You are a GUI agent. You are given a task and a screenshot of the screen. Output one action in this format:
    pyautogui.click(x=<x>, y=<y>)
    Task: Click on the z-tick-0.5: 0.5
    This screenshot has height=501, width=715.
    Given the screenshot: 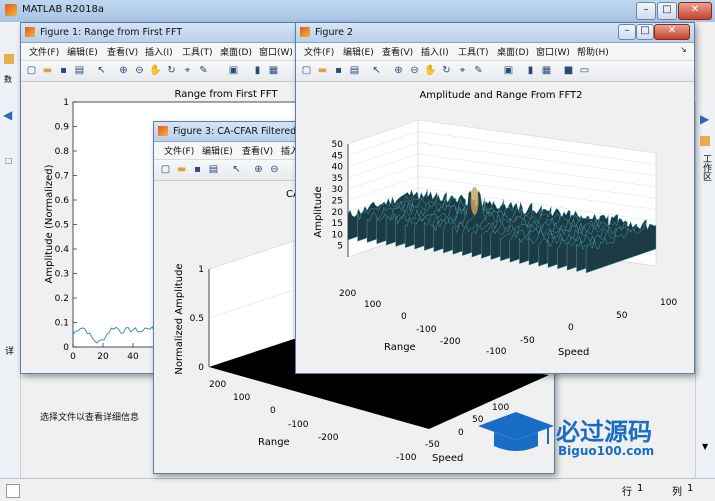 What is the action you would take?
    pyautogui.click(x=197, y=319)
    